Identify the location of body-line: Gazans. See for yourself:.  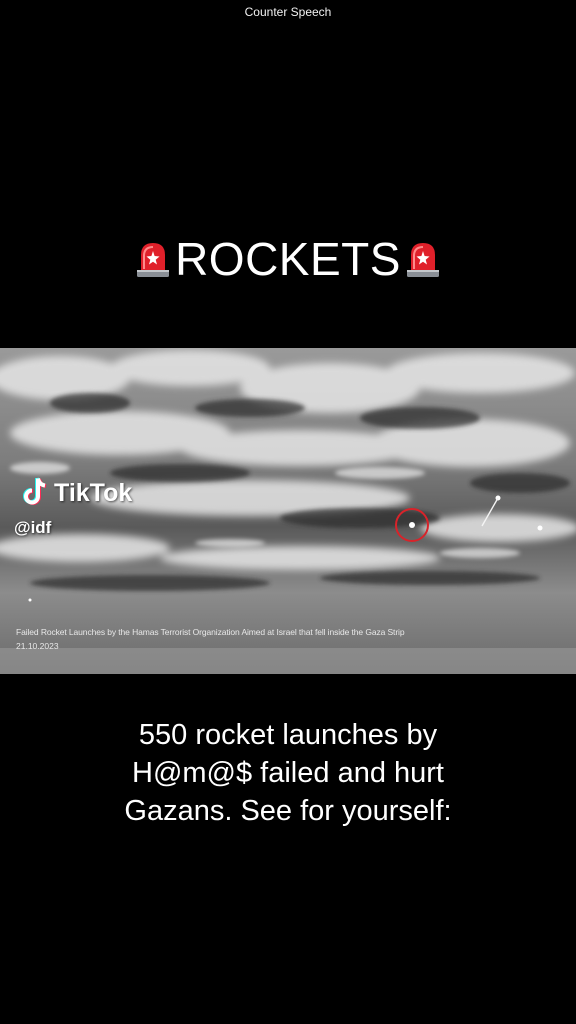
(288, 811).